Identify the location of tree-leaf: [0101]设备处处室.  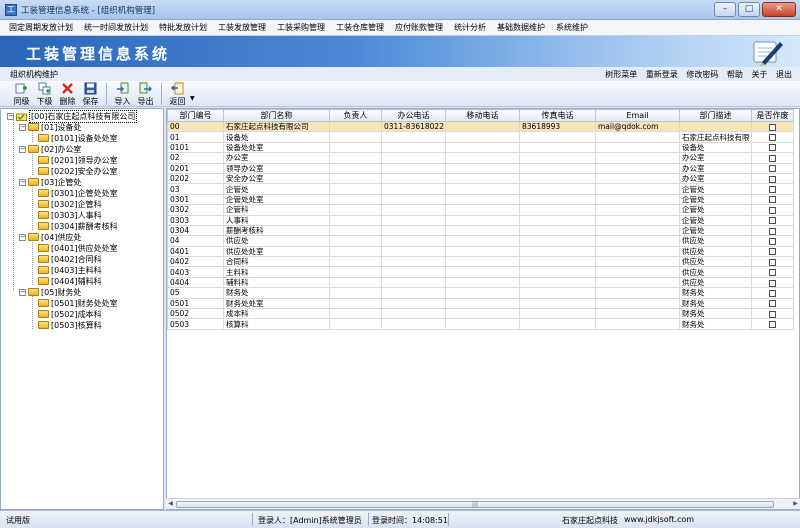
(78, 138).